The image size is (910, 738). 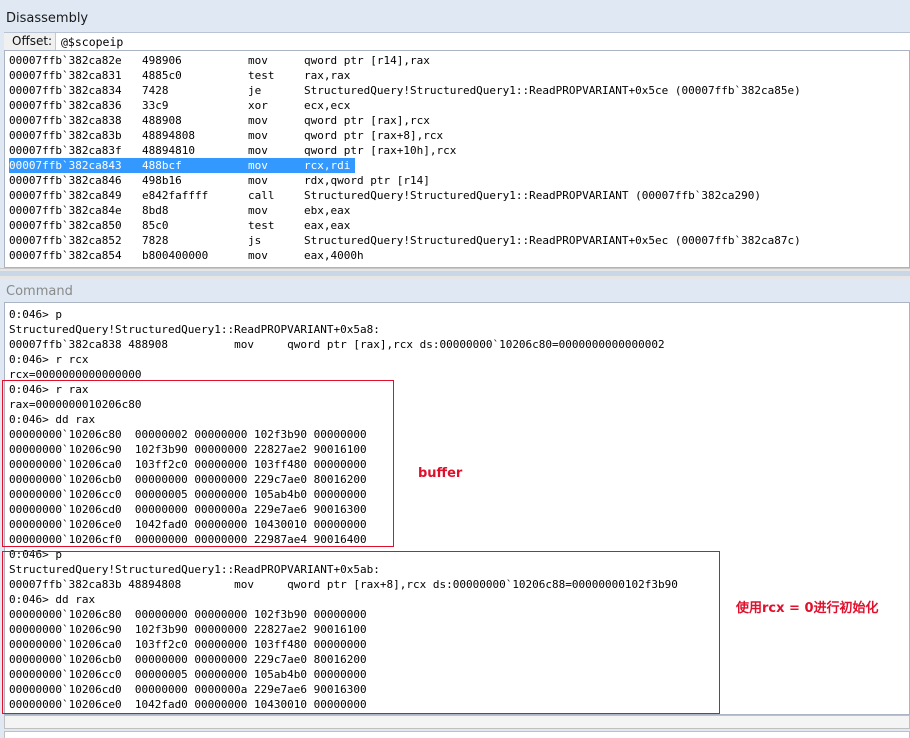 I want to click on instruction-address: 00007ffb`382ca850, so click(x=65, y=225).